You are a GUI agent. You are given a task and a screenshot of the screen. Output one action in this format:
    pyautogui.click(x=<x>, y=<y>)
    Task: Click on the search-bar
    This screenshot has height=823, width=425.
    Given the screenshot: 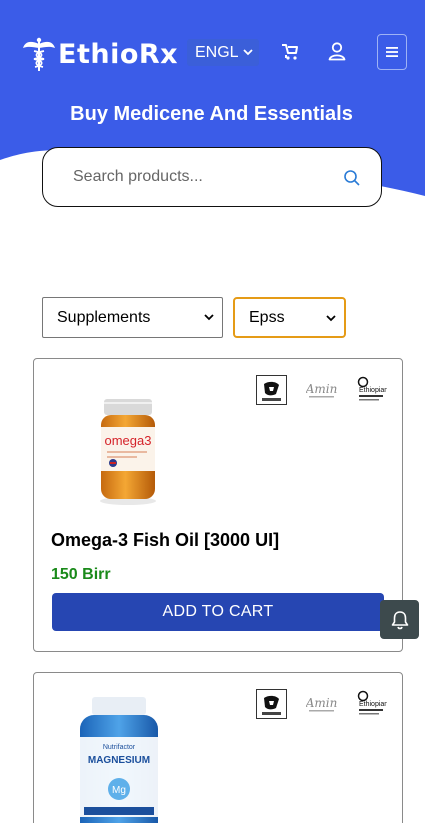 What is the action you would take?
    pyautogui.click(x=212, y=177)
    